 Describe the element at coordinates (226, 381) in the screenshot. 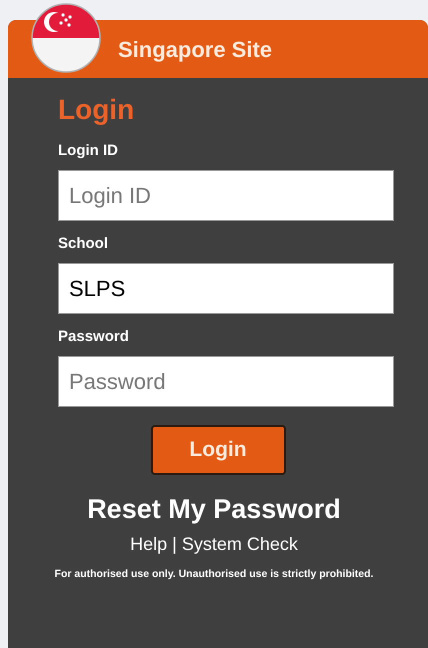

I see `input-field: Password` at that location.